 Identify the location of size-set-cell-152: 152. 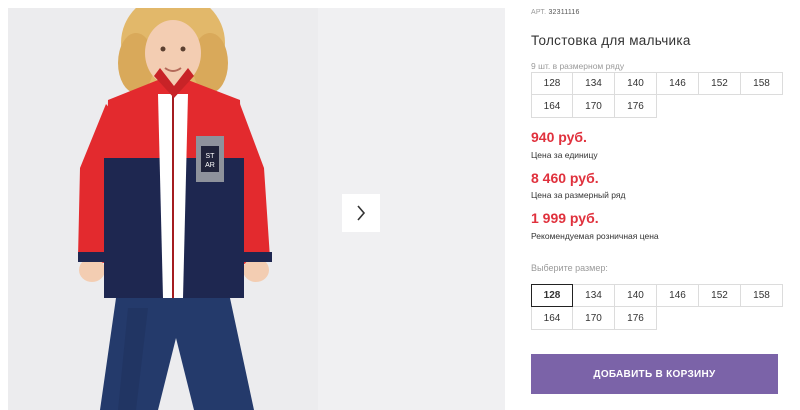
(720, 83).